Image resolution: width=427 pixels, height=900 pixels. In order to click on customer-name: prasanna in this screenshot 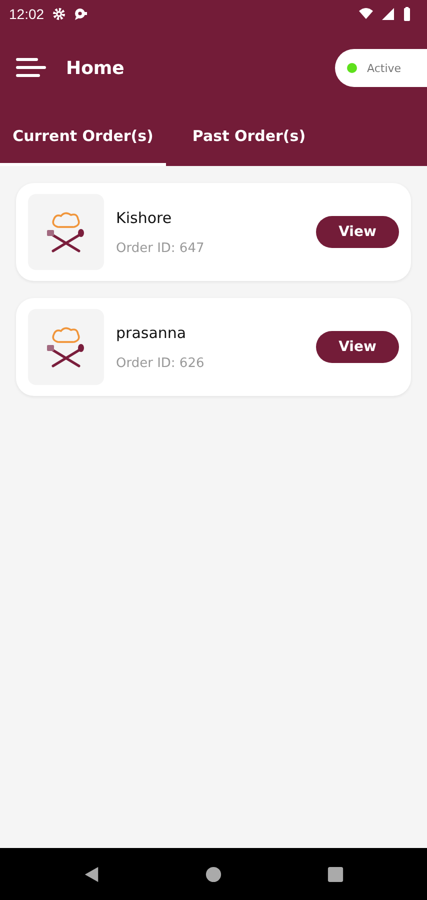, I will do `click(152, 333)`.